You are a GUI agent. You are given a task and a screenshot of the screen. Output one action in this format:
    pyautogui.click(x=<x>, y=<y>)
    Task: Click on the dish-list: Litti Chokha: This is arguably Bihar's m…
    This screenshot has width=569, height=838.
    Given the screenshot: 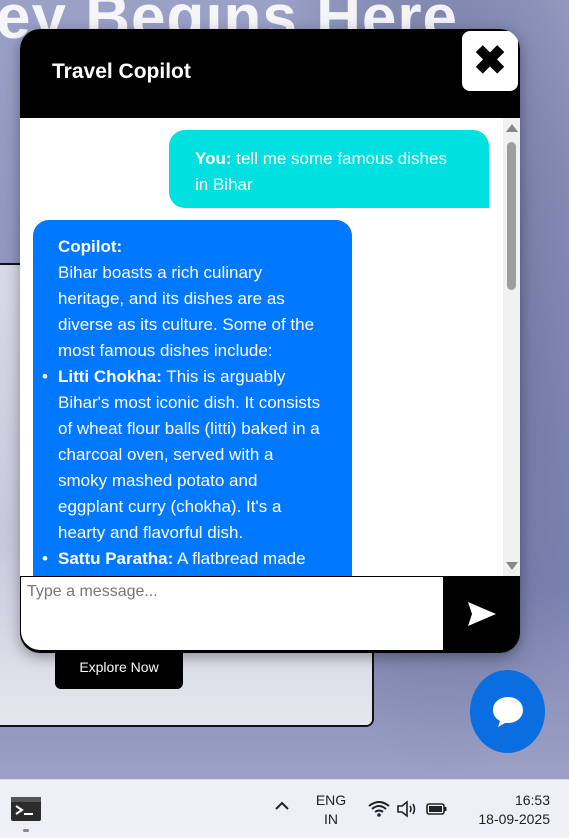 What is the action you would take?
    pyautogui.click(x=184, y=468)
    